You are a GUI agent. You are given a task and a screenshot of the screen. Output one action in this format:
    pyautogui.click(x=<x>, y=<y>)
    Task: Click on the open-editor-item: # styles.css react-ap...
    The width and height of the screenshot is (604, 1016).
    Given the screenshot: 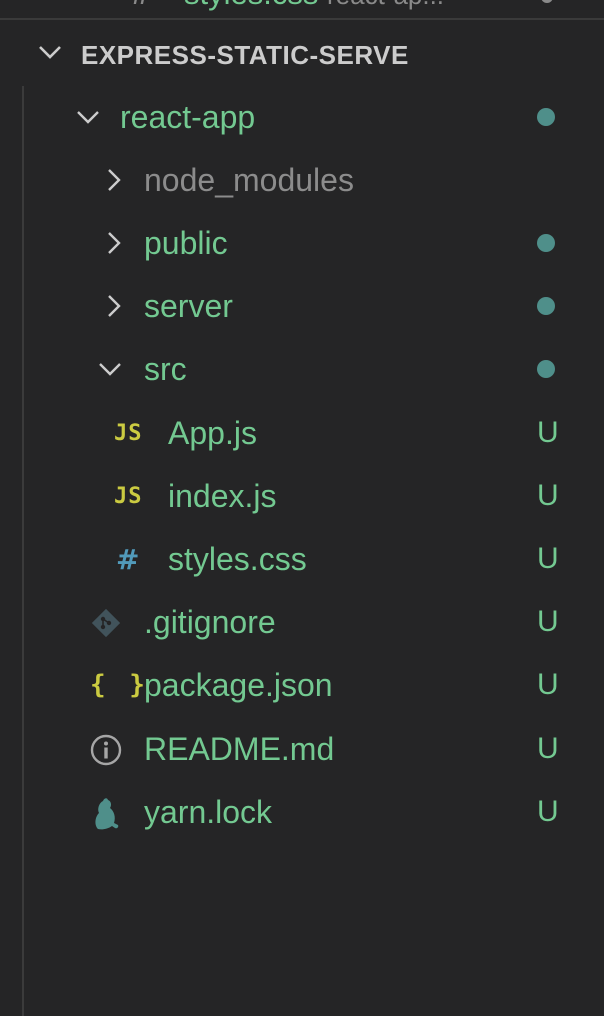 What is the action you would take?
    pyautogui.click(x=302, y=5)
    